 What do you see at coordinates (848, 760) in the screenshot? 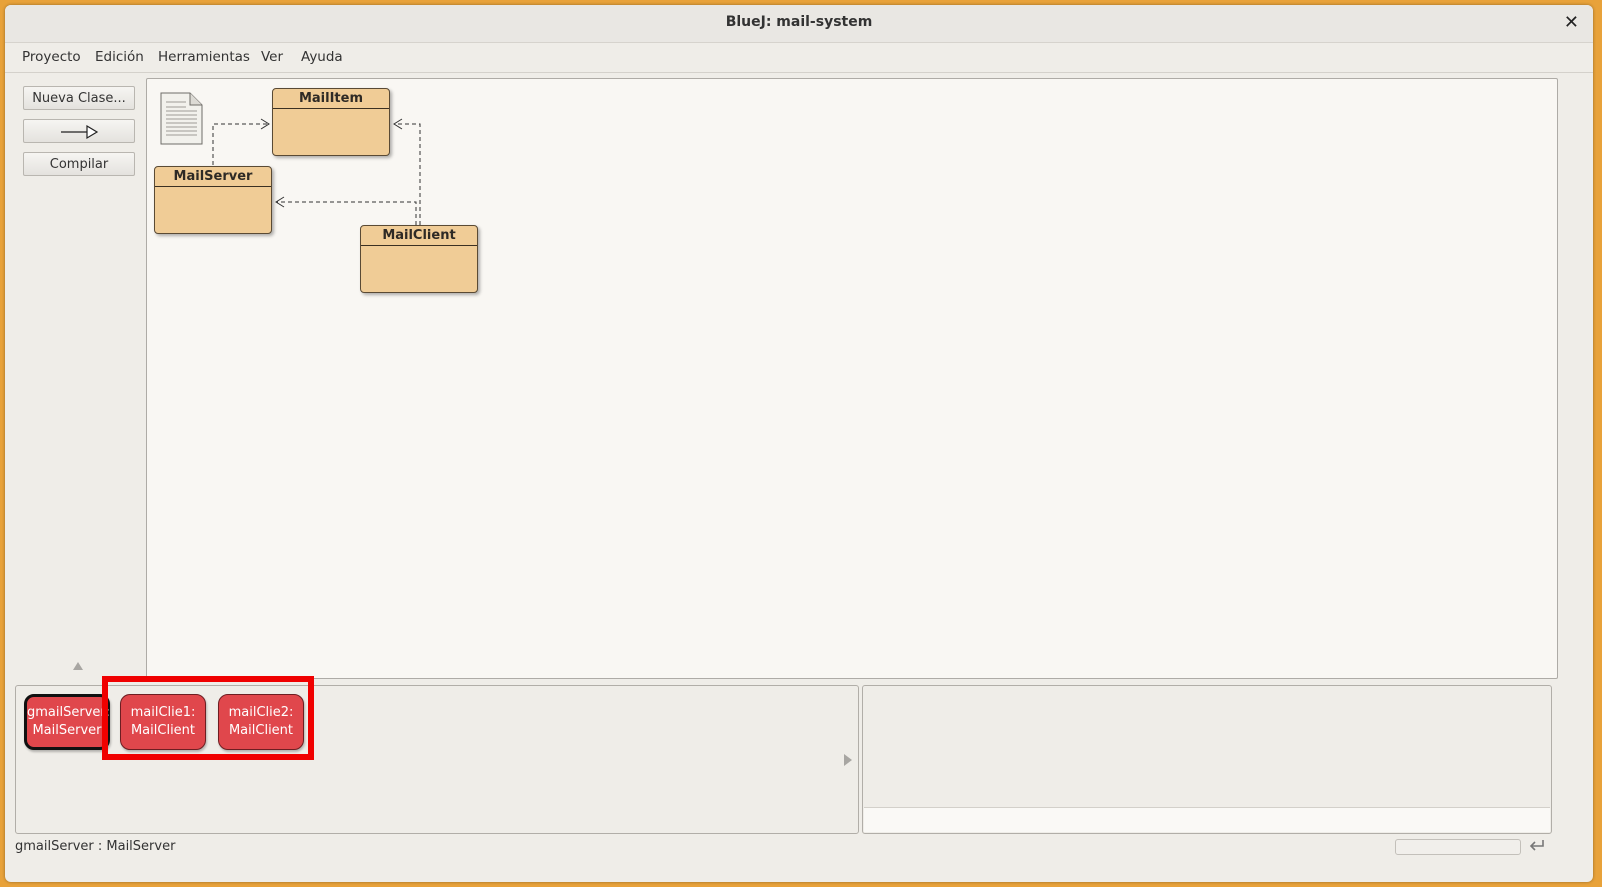
I see `expand-right-icon` at bounding box center [848, 760].